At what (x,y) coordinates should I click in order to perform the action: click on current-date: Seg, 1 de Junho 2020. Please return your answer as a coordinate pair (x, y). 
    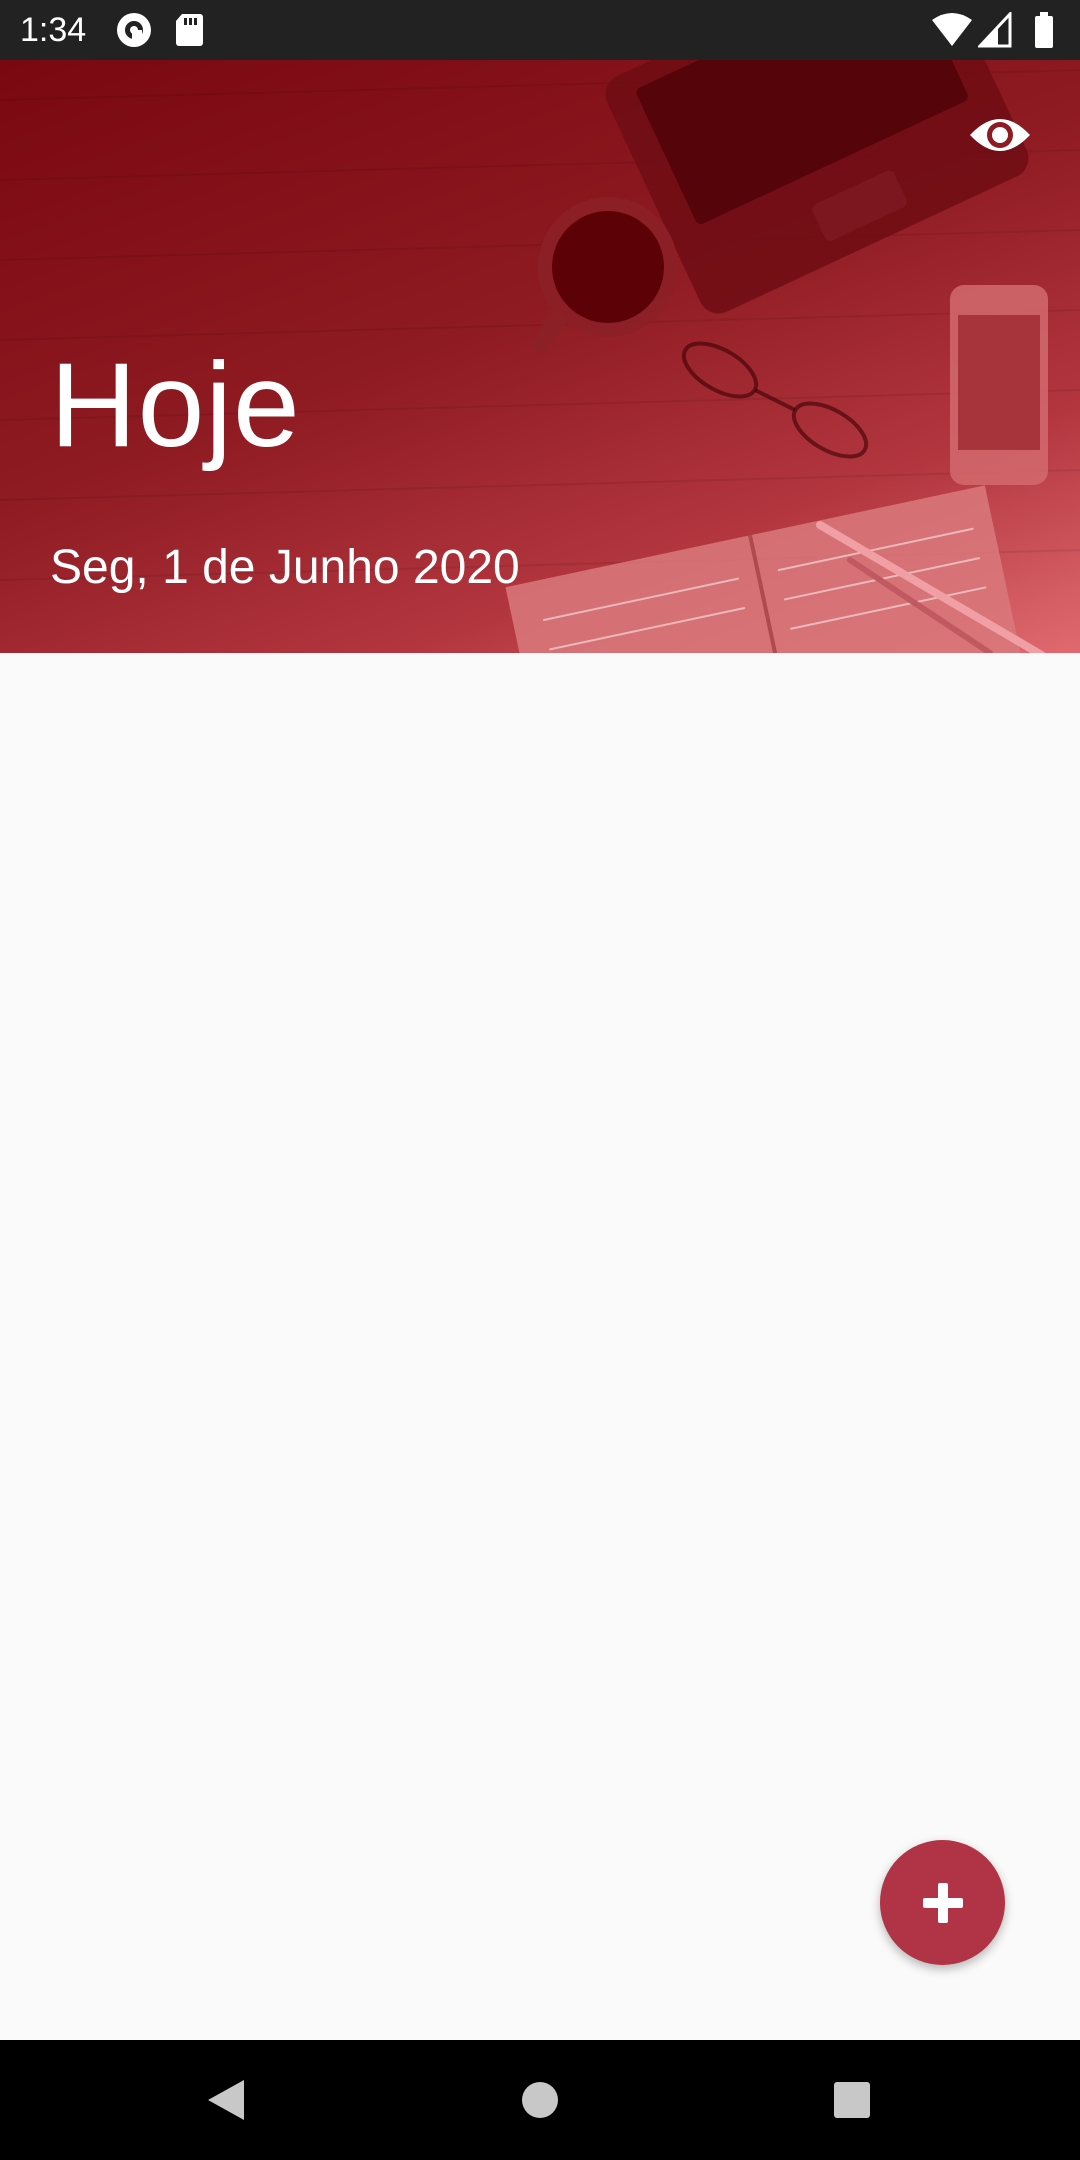
    Looking at the image, I should click on (285, 567).